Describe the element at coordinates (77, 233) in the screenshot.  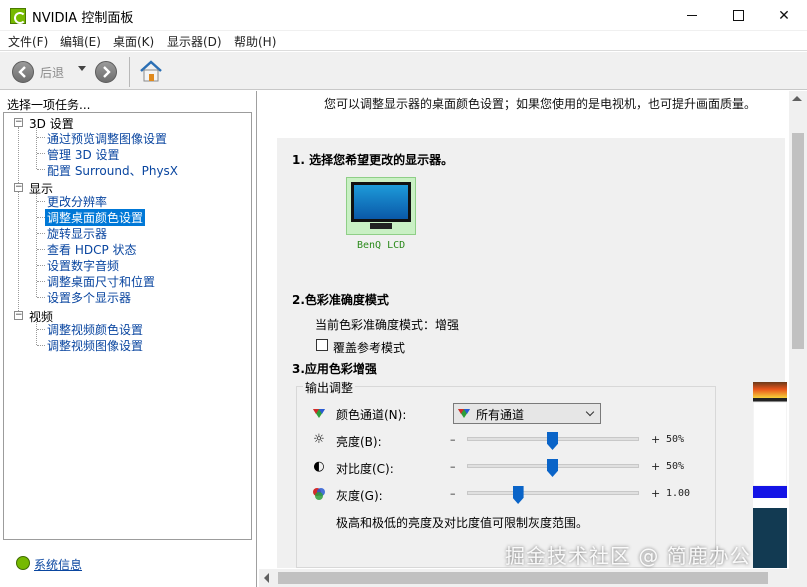
I see `tree-item-rotate: 旋转显示器` at that location.